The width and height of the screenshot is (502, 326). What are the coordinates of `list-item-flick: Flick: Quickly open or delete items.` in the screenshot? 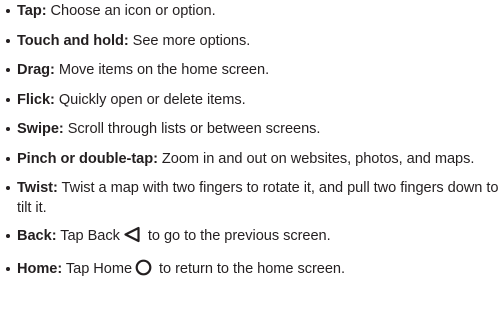 It's located at (254, 100).